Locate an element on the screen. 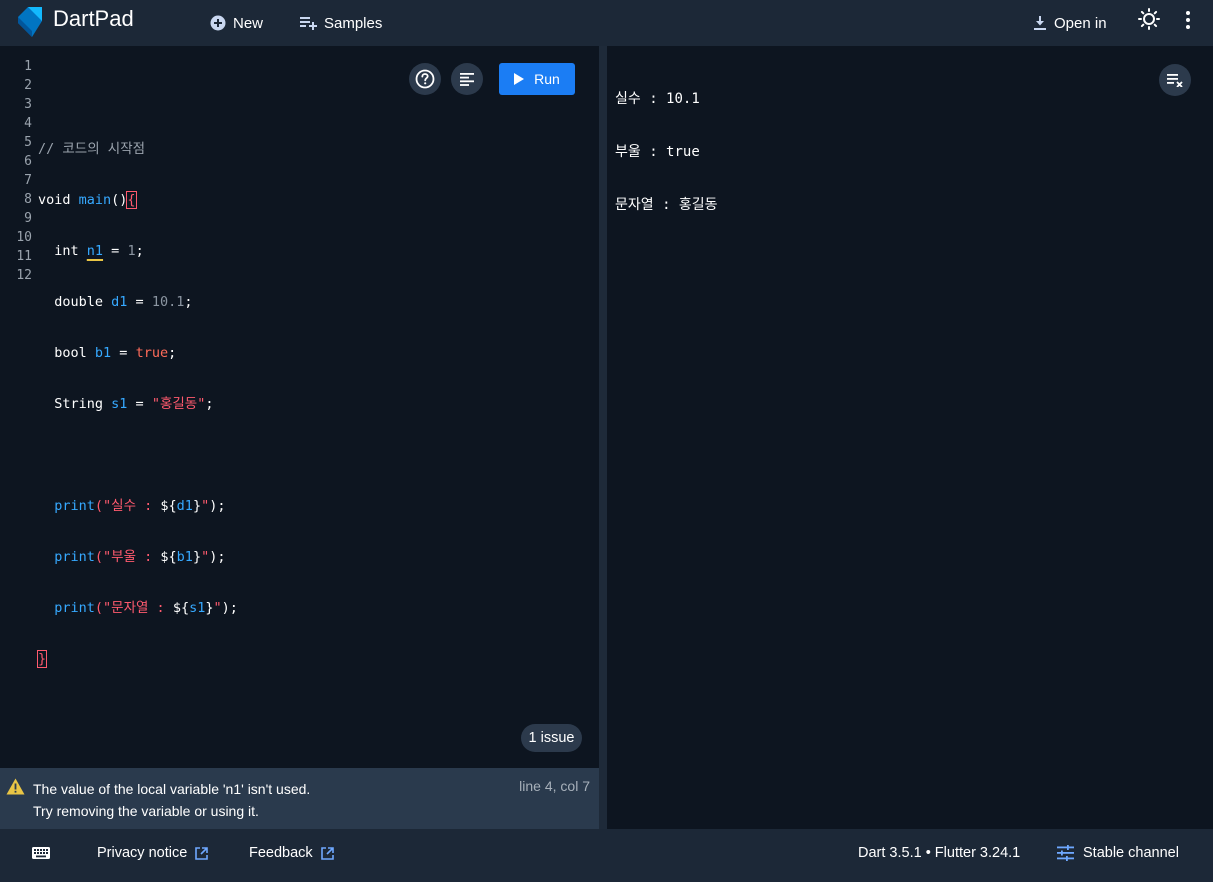 This screenshot has height=882, width=1213. line-number: 12 is located at coordinates (24, 275).